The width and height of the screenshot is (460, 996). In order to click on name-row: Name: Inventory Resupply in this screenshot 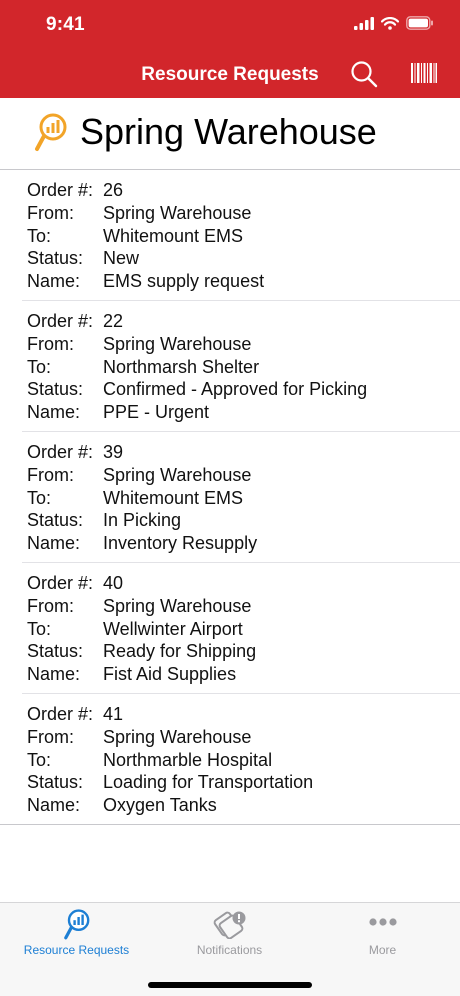, I will do `click(142, 543)`.